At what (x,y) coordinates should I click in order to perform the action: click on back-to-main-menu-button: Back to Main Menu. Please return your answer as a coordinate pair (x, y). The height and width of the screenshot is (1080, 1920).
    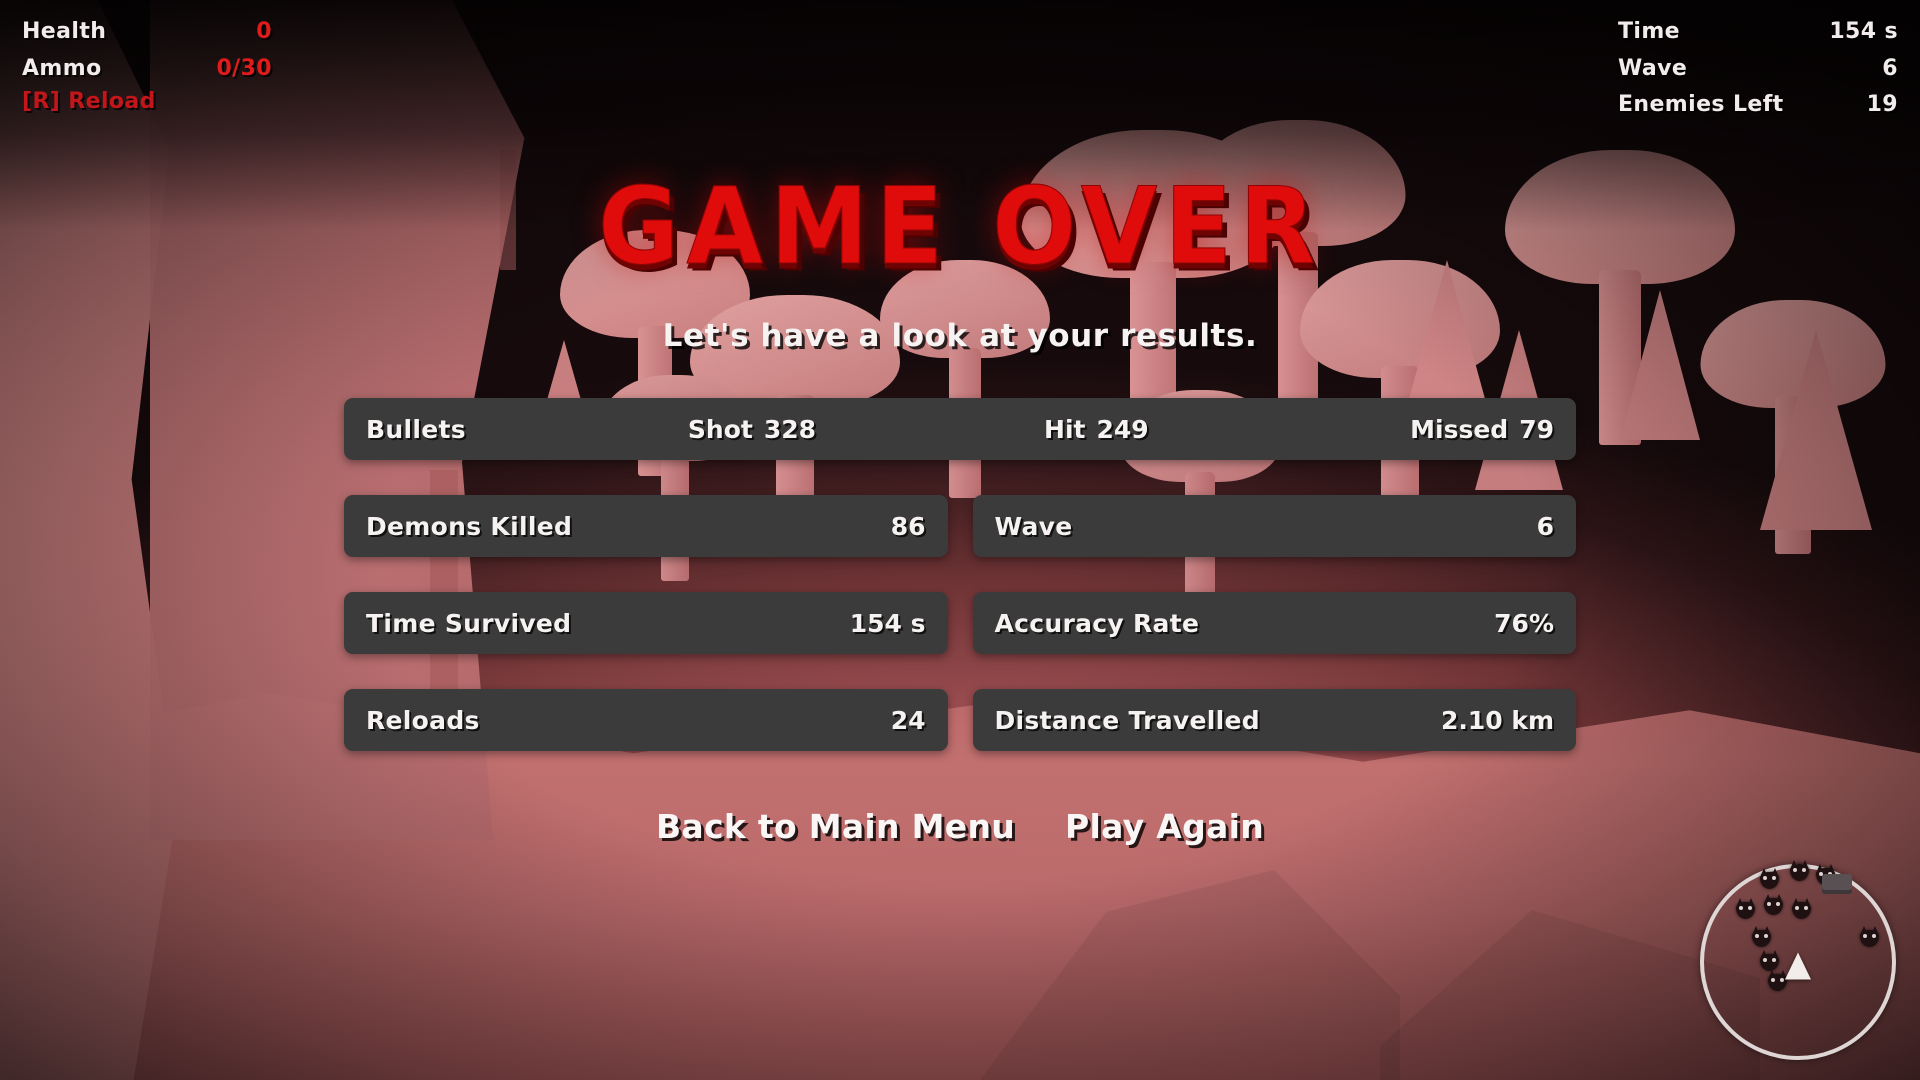
    Looking at the image, I should click on (835, 826).